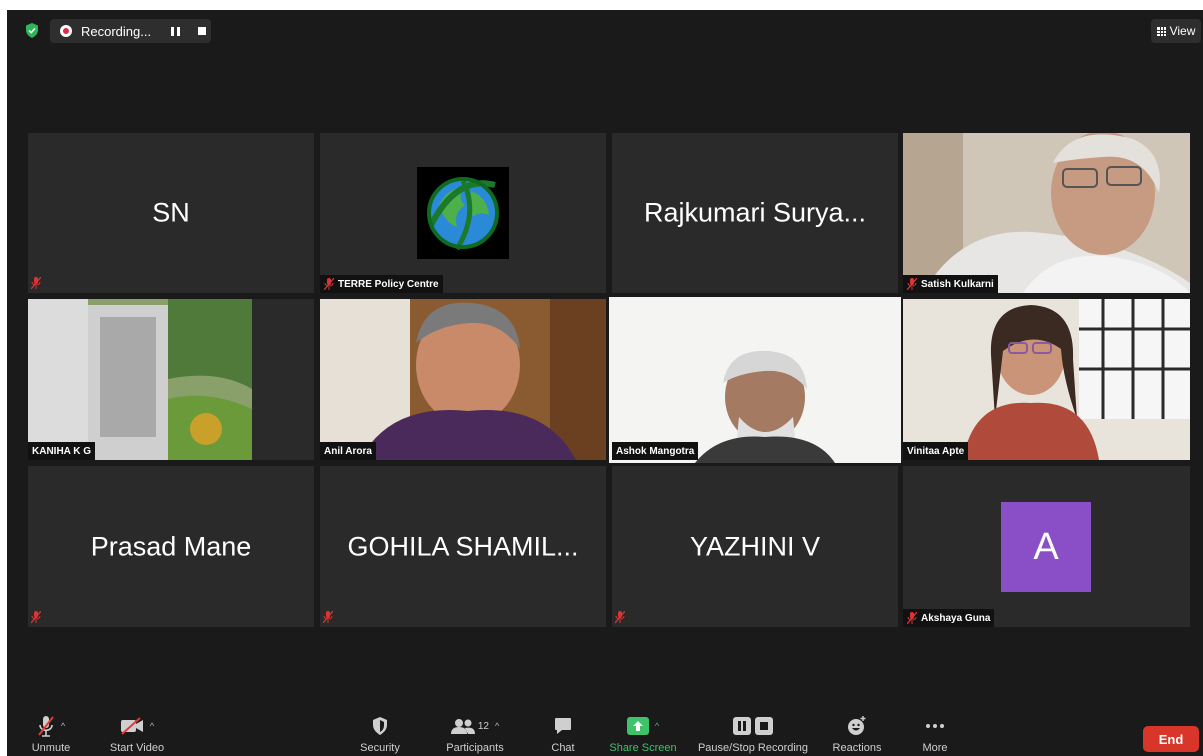 Image resolution: width=1203 pixels, height=756 pixels. I want to click on participant-name: Prasad Mane, so click(171, 546).